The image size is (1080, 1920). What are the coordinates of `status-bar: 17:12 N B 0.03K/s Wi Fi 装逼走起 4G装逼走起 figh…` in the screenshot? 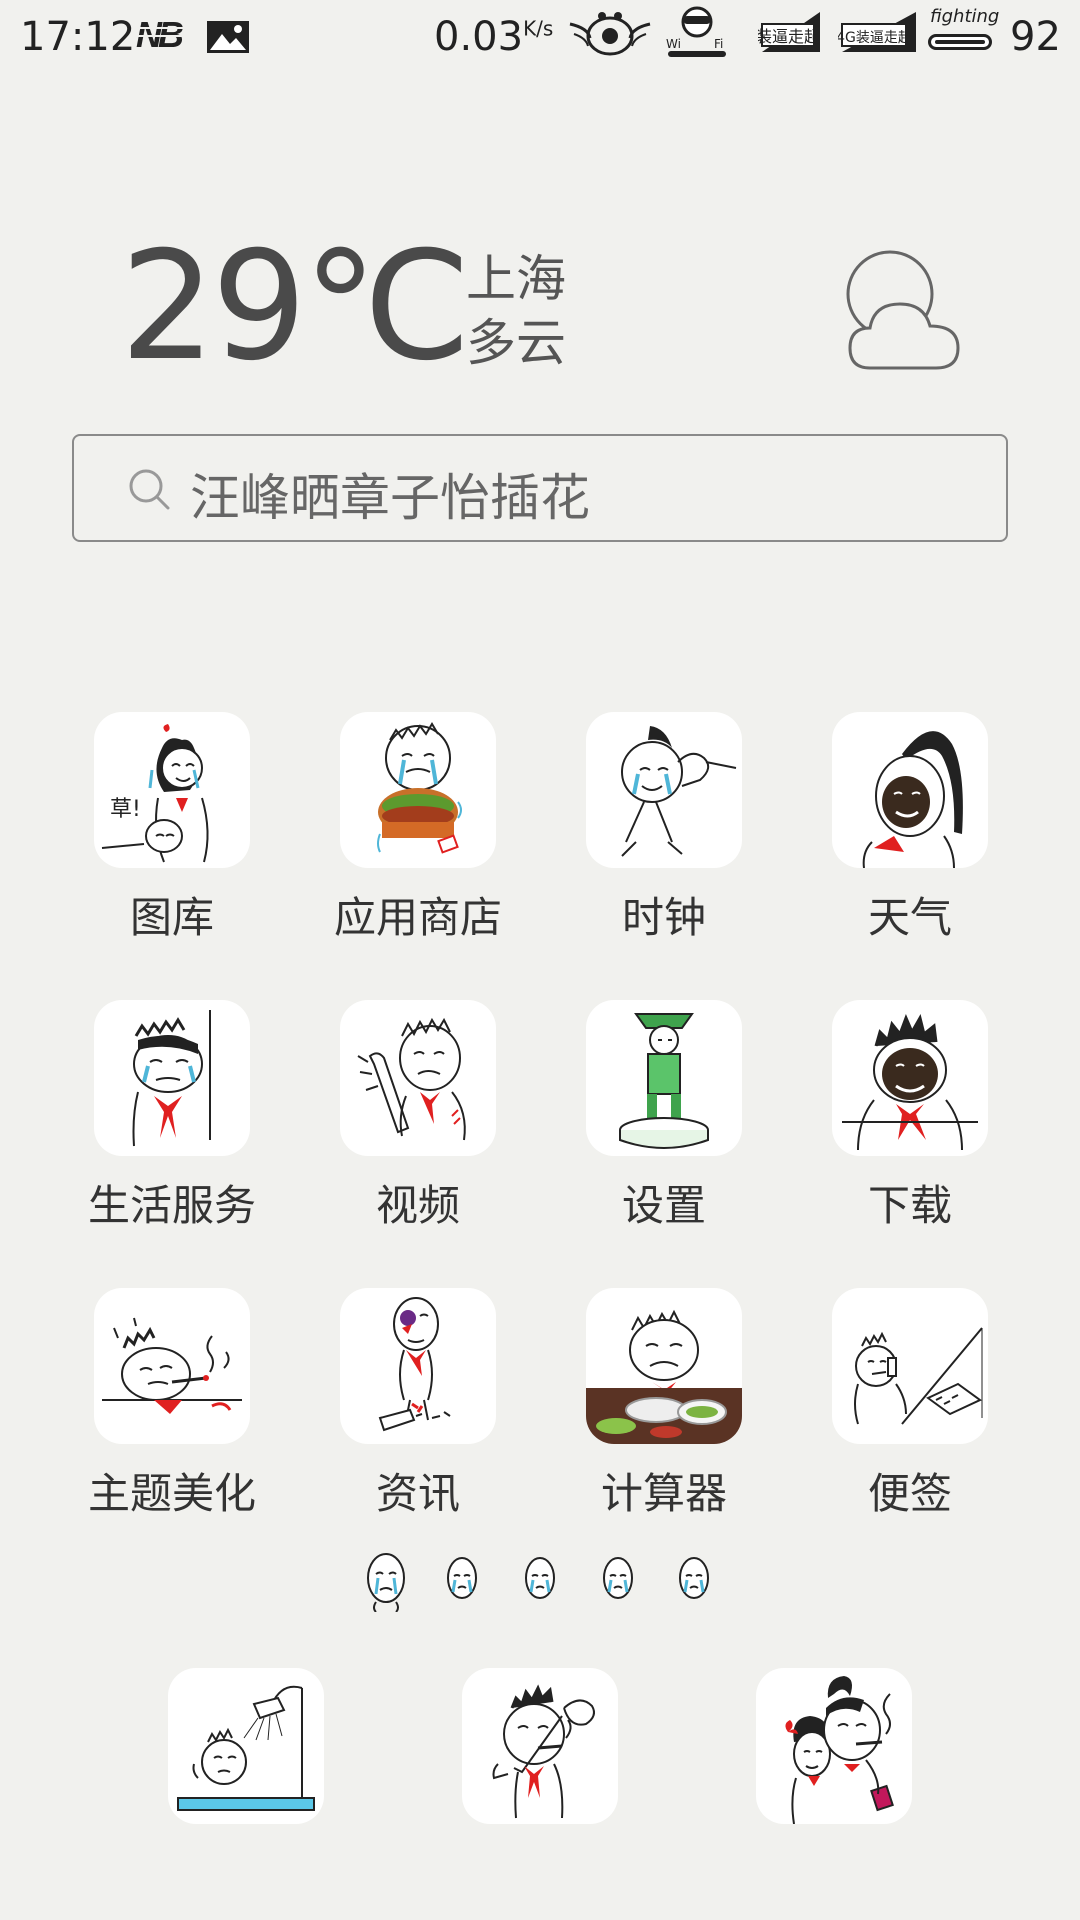 It's located at (540, 39).